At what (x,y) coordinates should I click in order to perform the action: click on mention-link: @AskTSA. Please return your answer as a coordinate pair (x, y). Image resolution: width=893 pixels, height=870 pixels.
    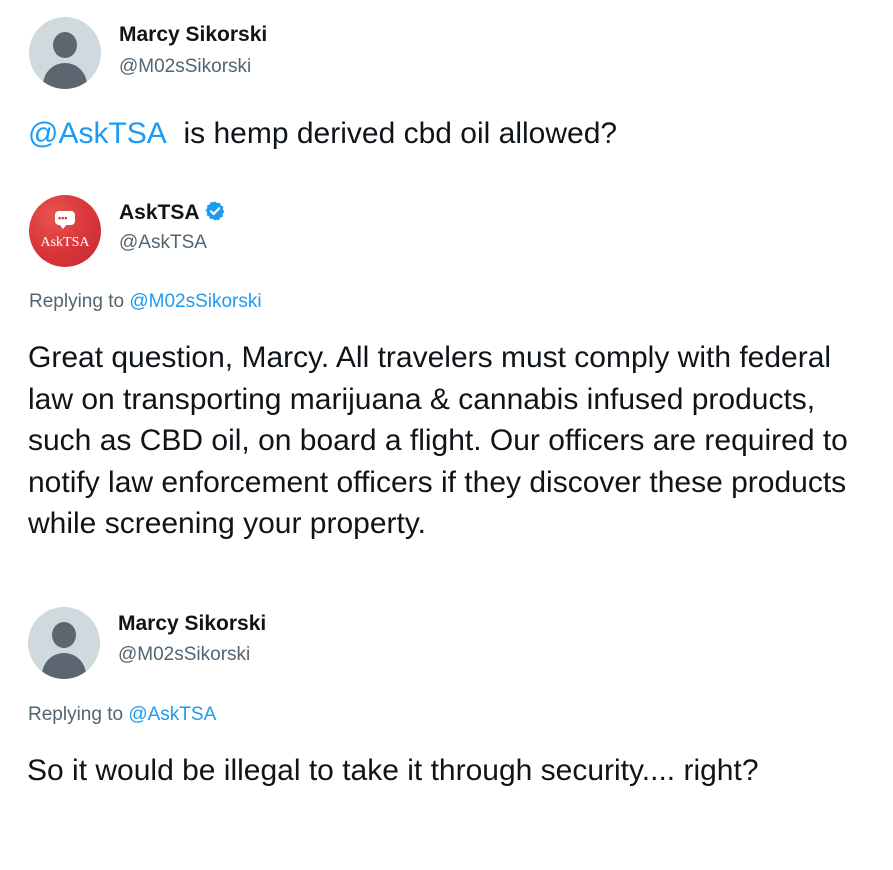
    Looking at the image, I should click on (97, 133).